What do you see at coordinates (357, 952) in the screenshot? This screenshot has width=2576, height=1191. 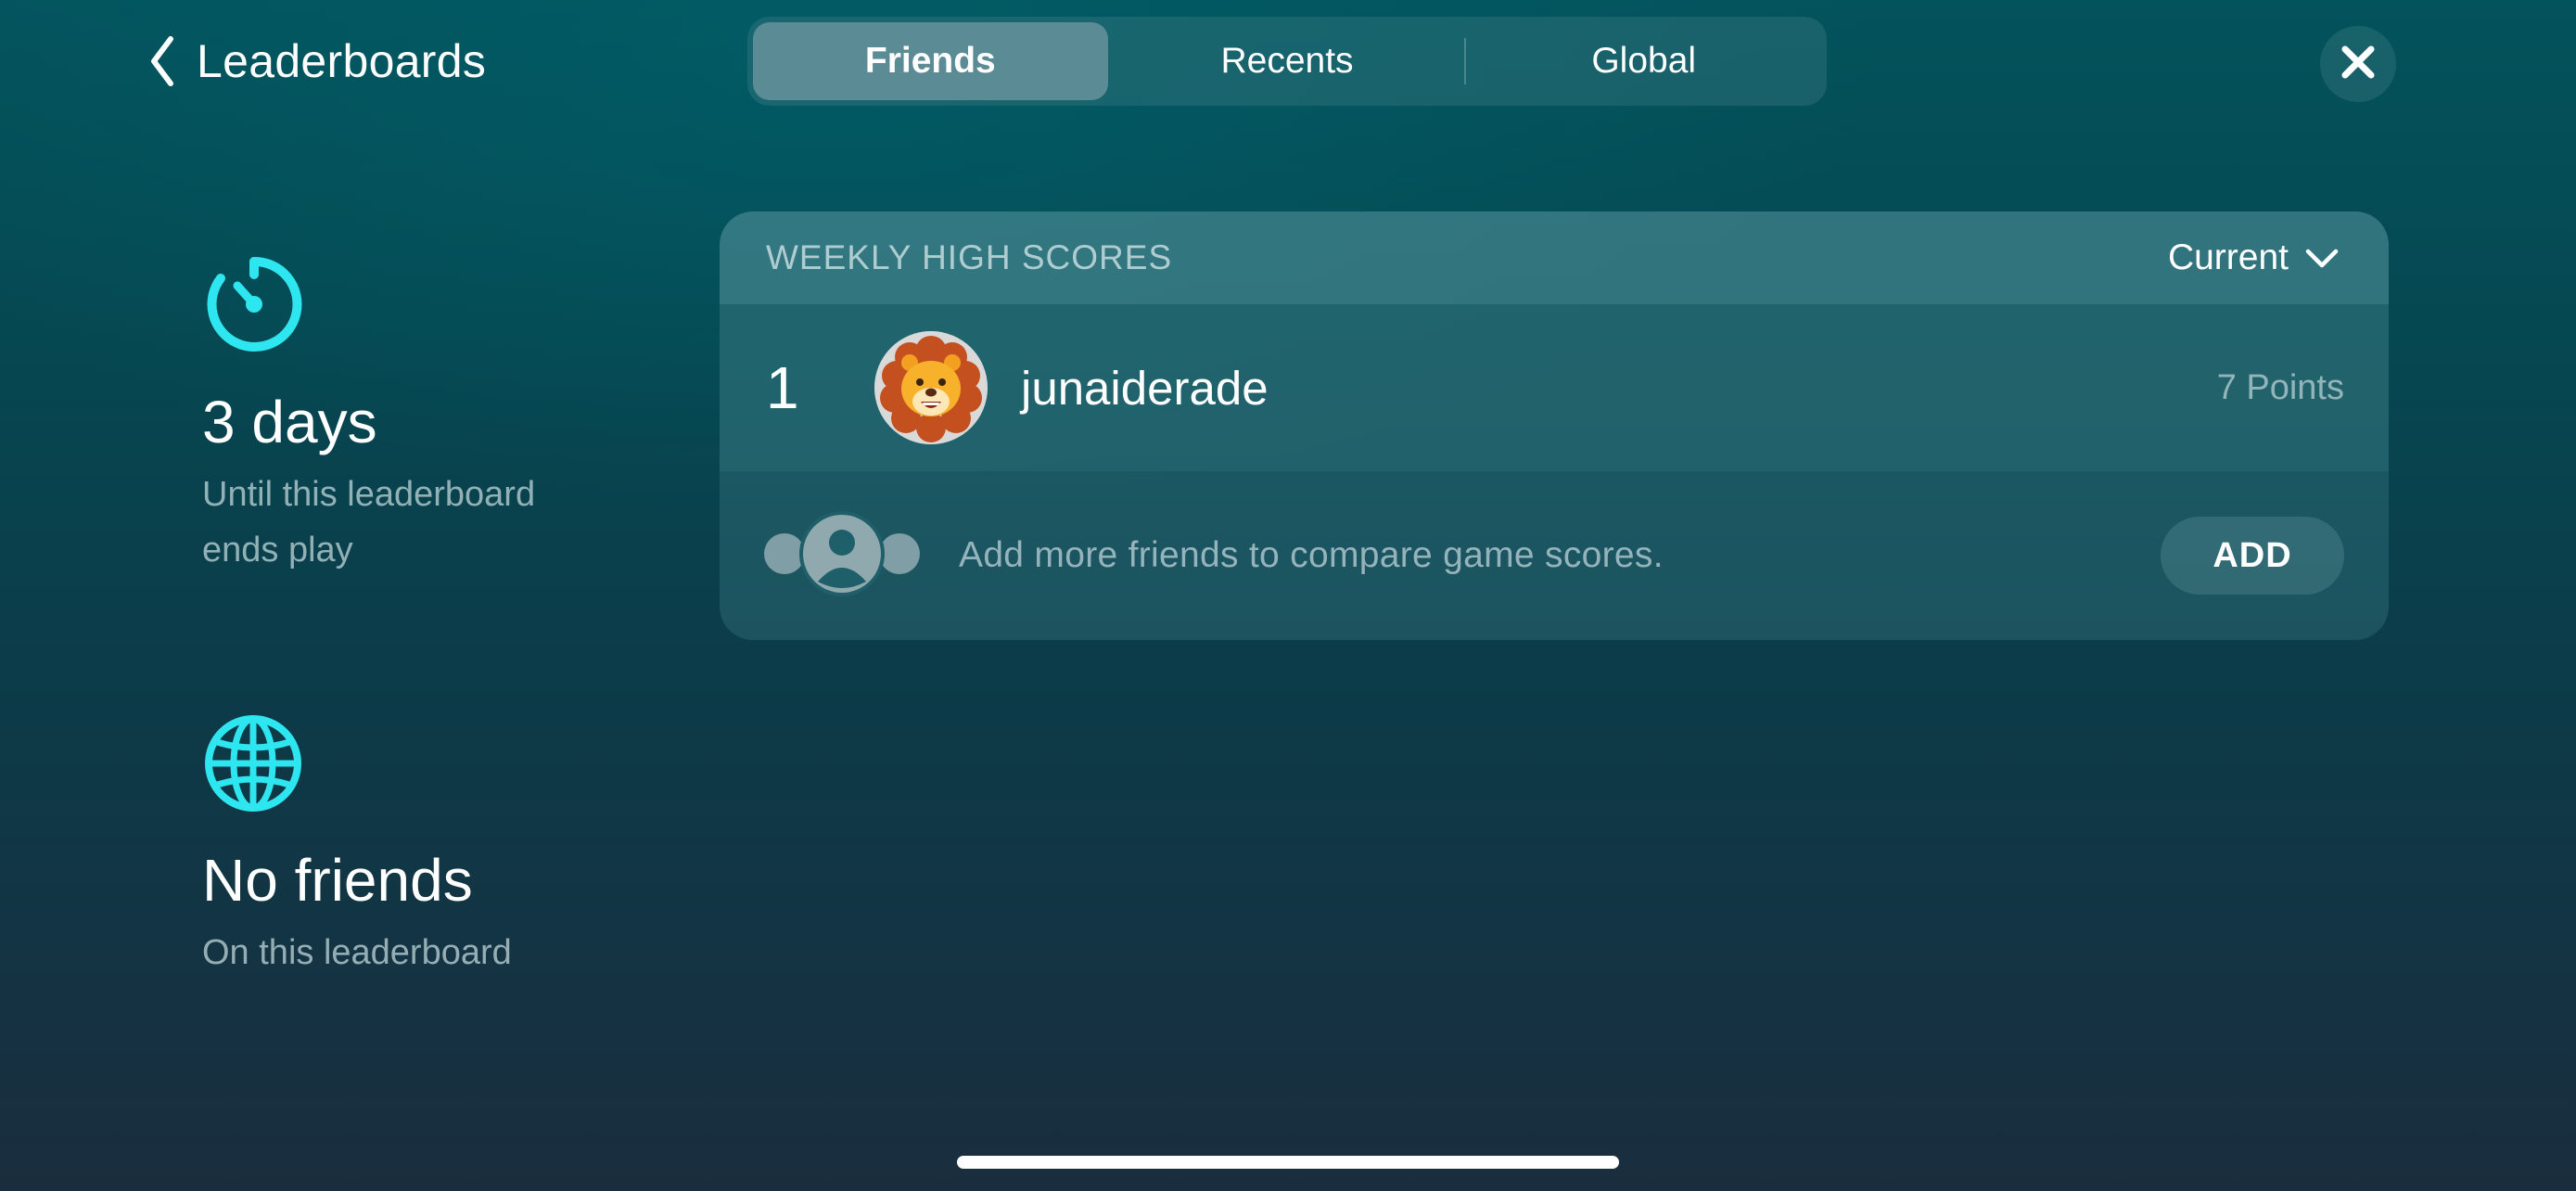 I see `friends-count-caption: On this leaderboard` at bounding box center [357, 952].